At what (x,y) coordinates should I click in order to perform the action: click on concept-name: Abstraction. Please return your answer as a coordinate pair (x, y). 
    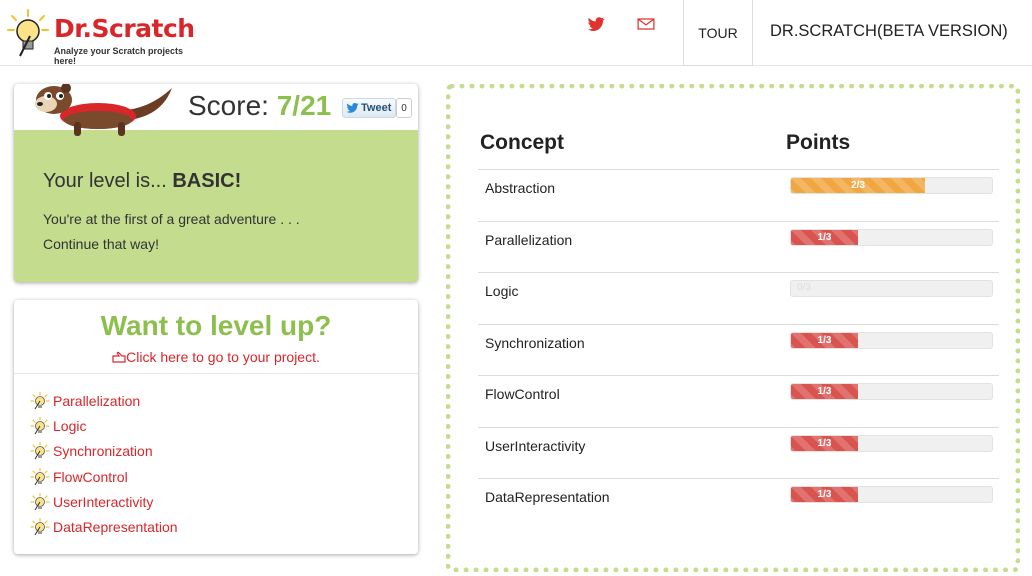
    Looking at the image, I should click on (520, 188).